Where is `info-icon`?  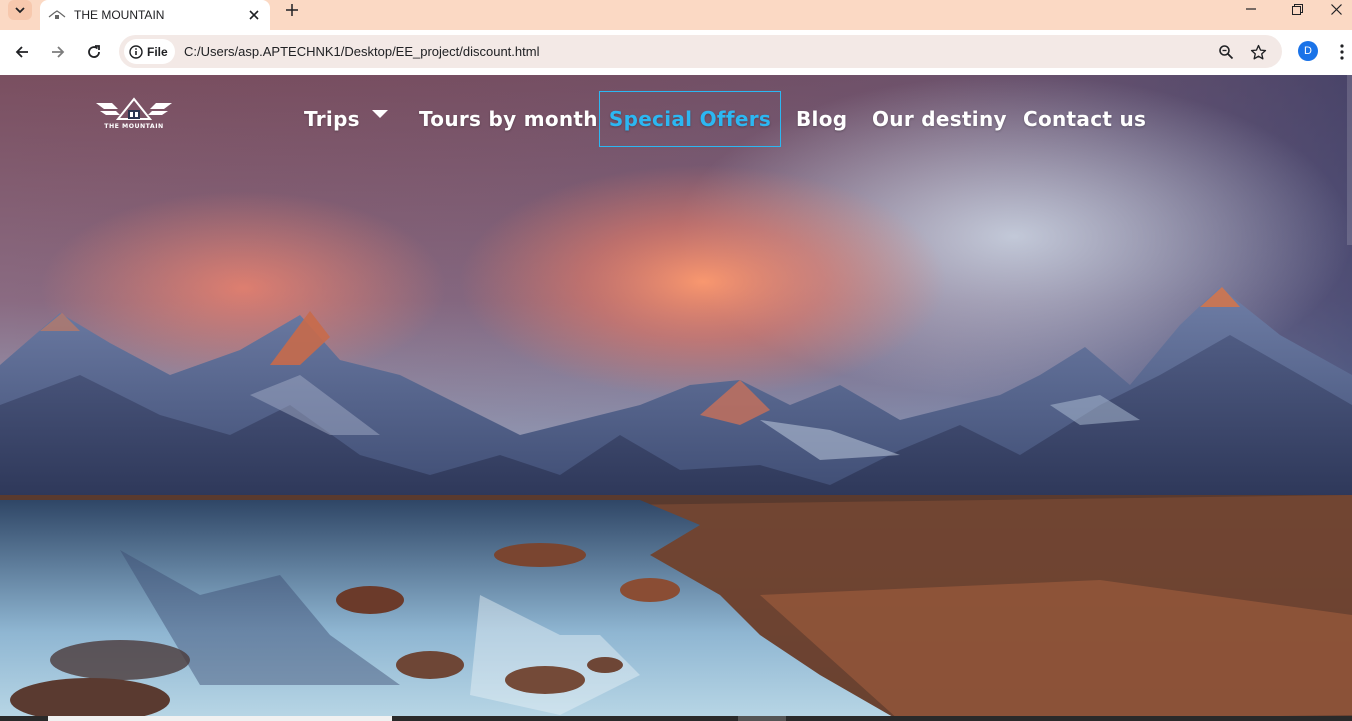 info-icon is located at coordinates (136, 51).